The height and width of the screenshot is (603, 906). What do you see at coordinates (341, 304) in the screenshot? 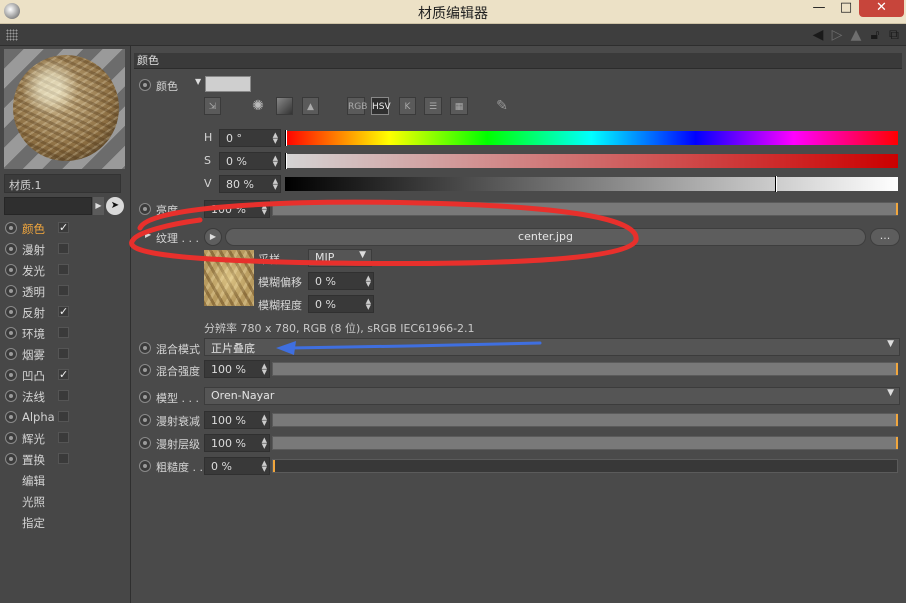
I see `blur-scale-input: 0 % ▲ ▼` at bounding box center [341, 304].